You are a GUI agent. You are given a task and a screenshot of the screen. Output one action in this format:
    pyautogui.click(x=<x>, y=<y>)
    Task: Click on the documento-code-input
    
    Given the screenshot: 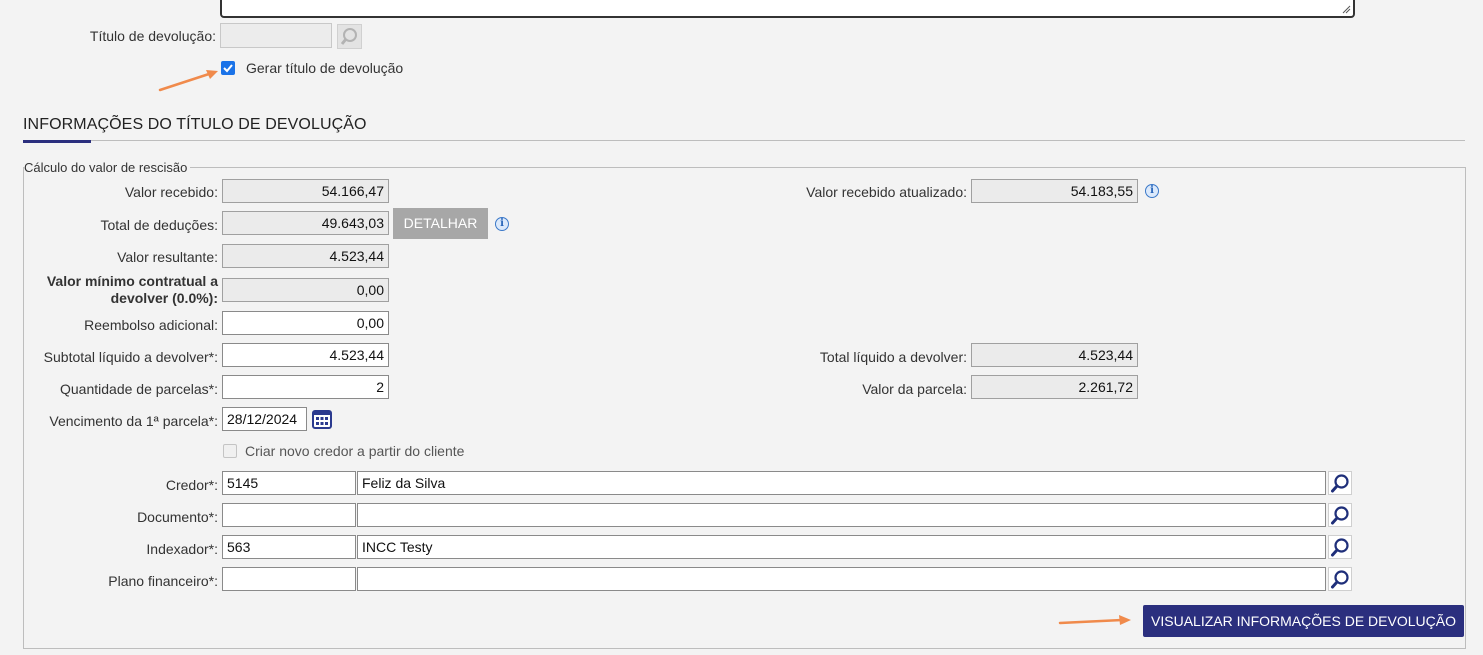 What is the action you would take?
    pyautogui.click(x=289, y=515)
    